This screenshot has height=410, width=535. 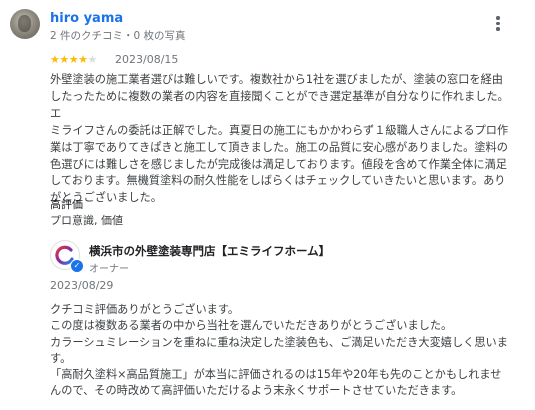 I want to click on star-rating: ★★★★★, so click(x=73, y=59).